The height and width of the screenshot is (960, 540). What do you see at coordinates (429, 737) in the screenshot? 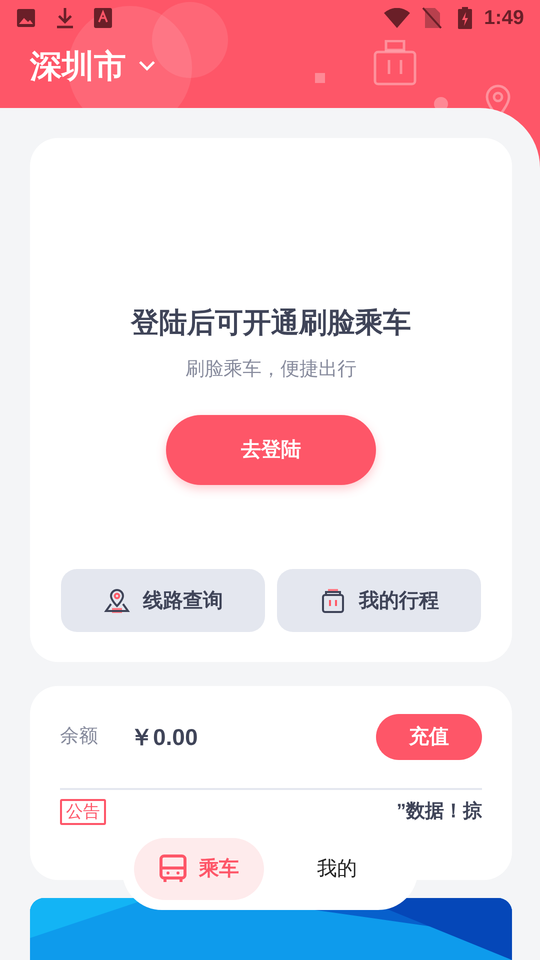
I see `recharge-button: 充值` at bounding box center [429, 737].